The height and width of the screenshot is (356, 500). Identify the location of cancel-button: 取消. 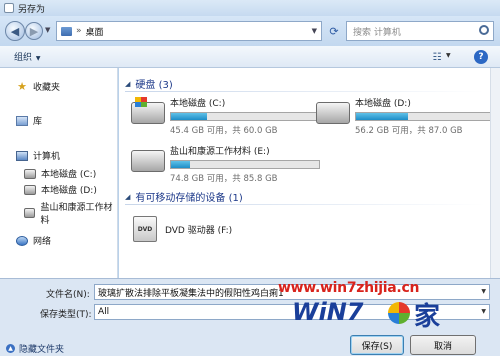
(443, 345).